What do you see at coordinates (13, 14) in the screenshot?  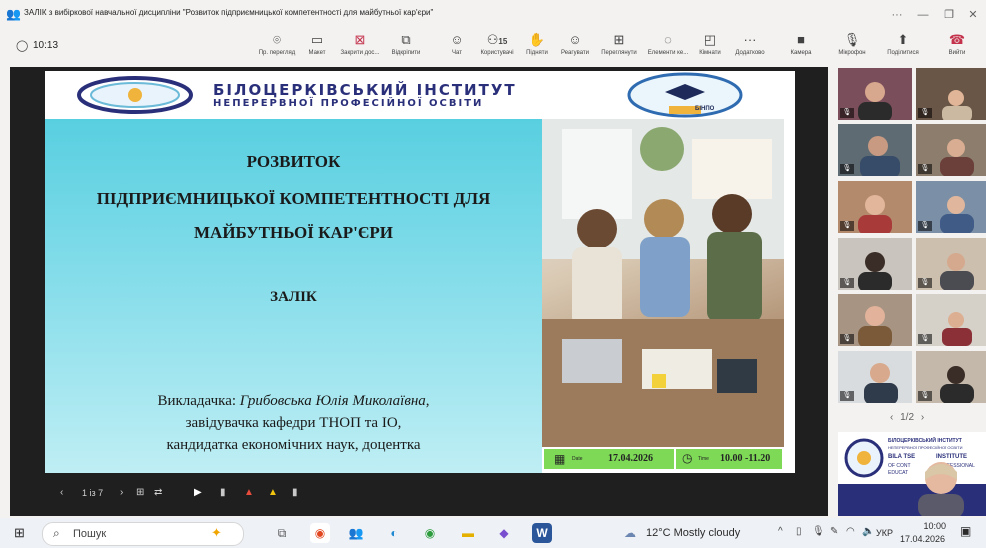 I see `teams-icon: 👥` at bounding box center [13, 14].